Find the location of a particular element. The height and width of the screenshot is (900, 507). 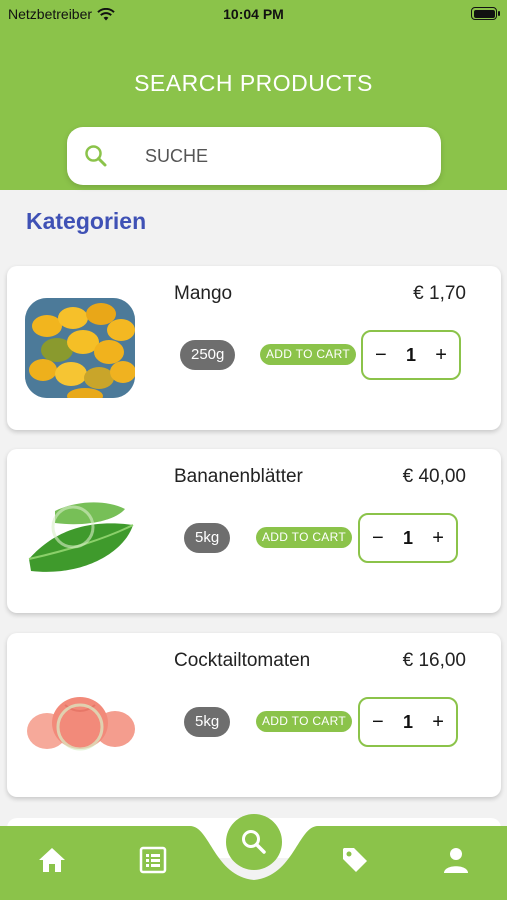

status-bar: Netzbetreiber 10:04 PM is located at coordinates (253, 15).